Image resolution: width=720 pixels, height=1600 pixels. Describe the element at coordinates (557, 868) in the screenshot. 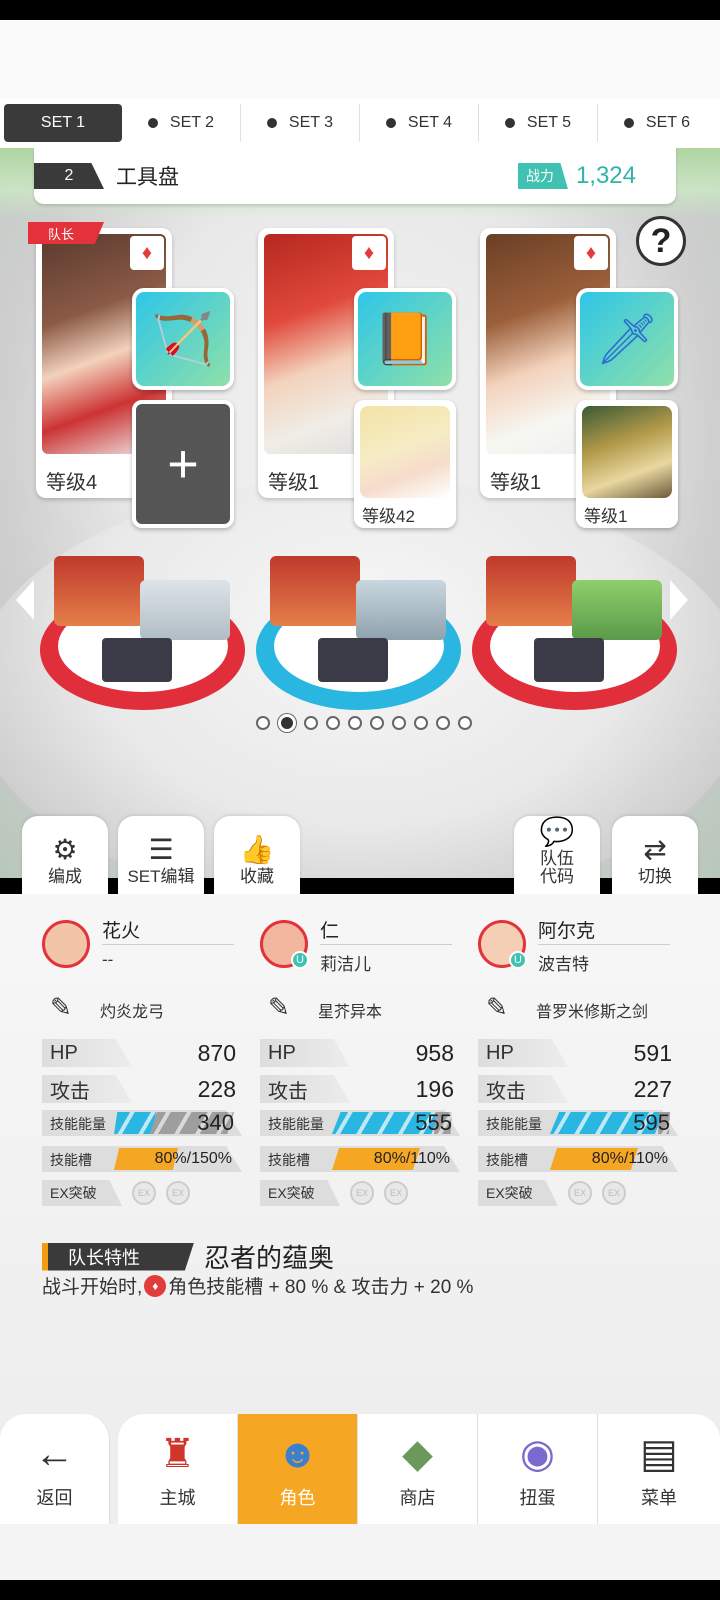

I see `team-code-label: 队伍 代码` at that location.